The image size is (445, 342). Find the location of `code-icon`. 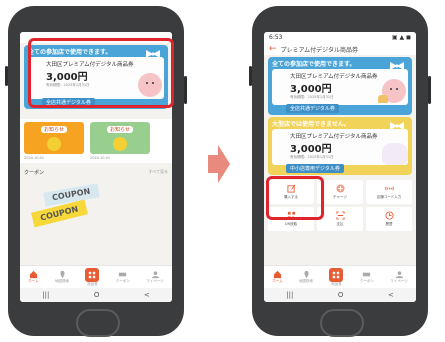

code-icon is located at coordinates (389, 188).